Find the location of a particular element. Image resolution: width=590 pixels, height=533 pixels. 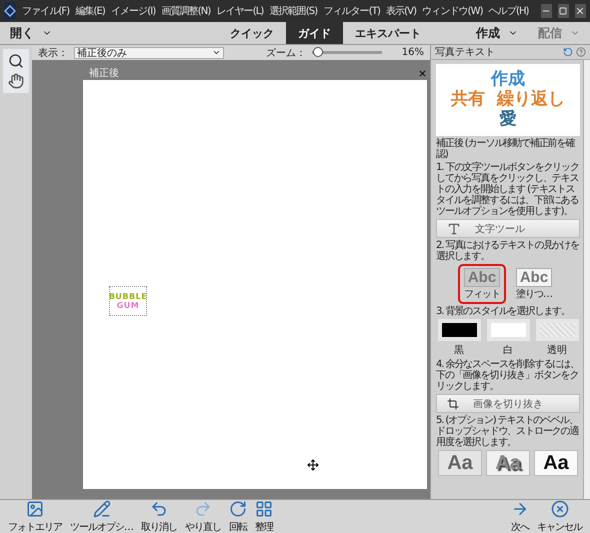

instruction-text: 2. 写真におけるテキストの見かけを選択します。 is located at coordinates (508, 251).